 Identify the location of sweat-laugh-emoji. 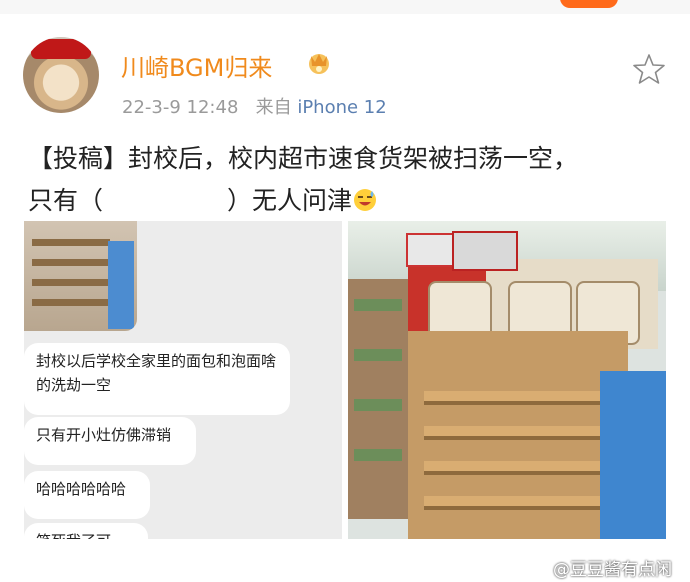
(365, 200).